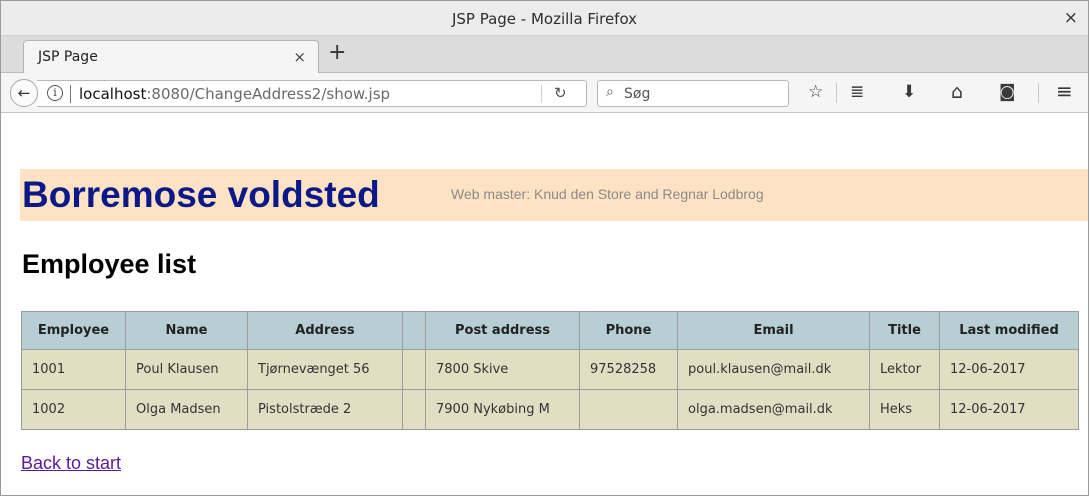 The height and width of the screenshot is (496, 1089). I want to click on column-header: Phone, so click(628, 330).